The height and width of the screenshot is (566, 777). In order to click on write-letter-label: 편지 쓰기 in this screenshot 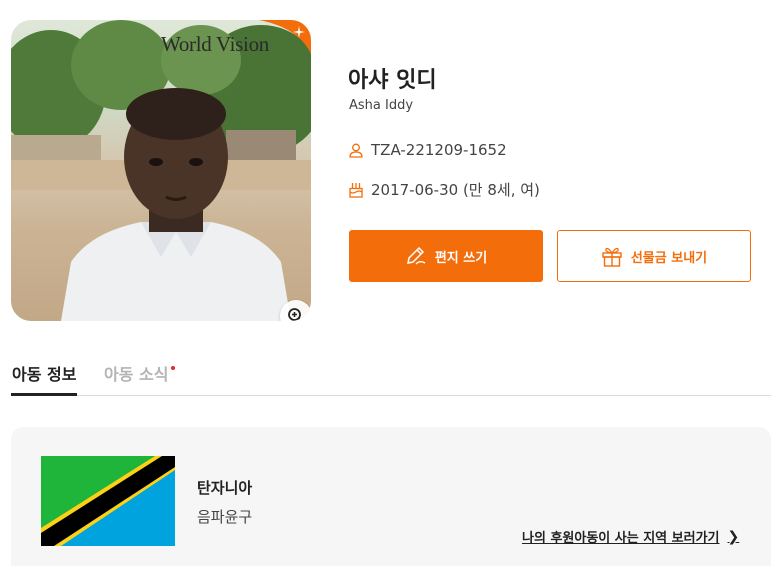, I will do `click(461, 258)`.